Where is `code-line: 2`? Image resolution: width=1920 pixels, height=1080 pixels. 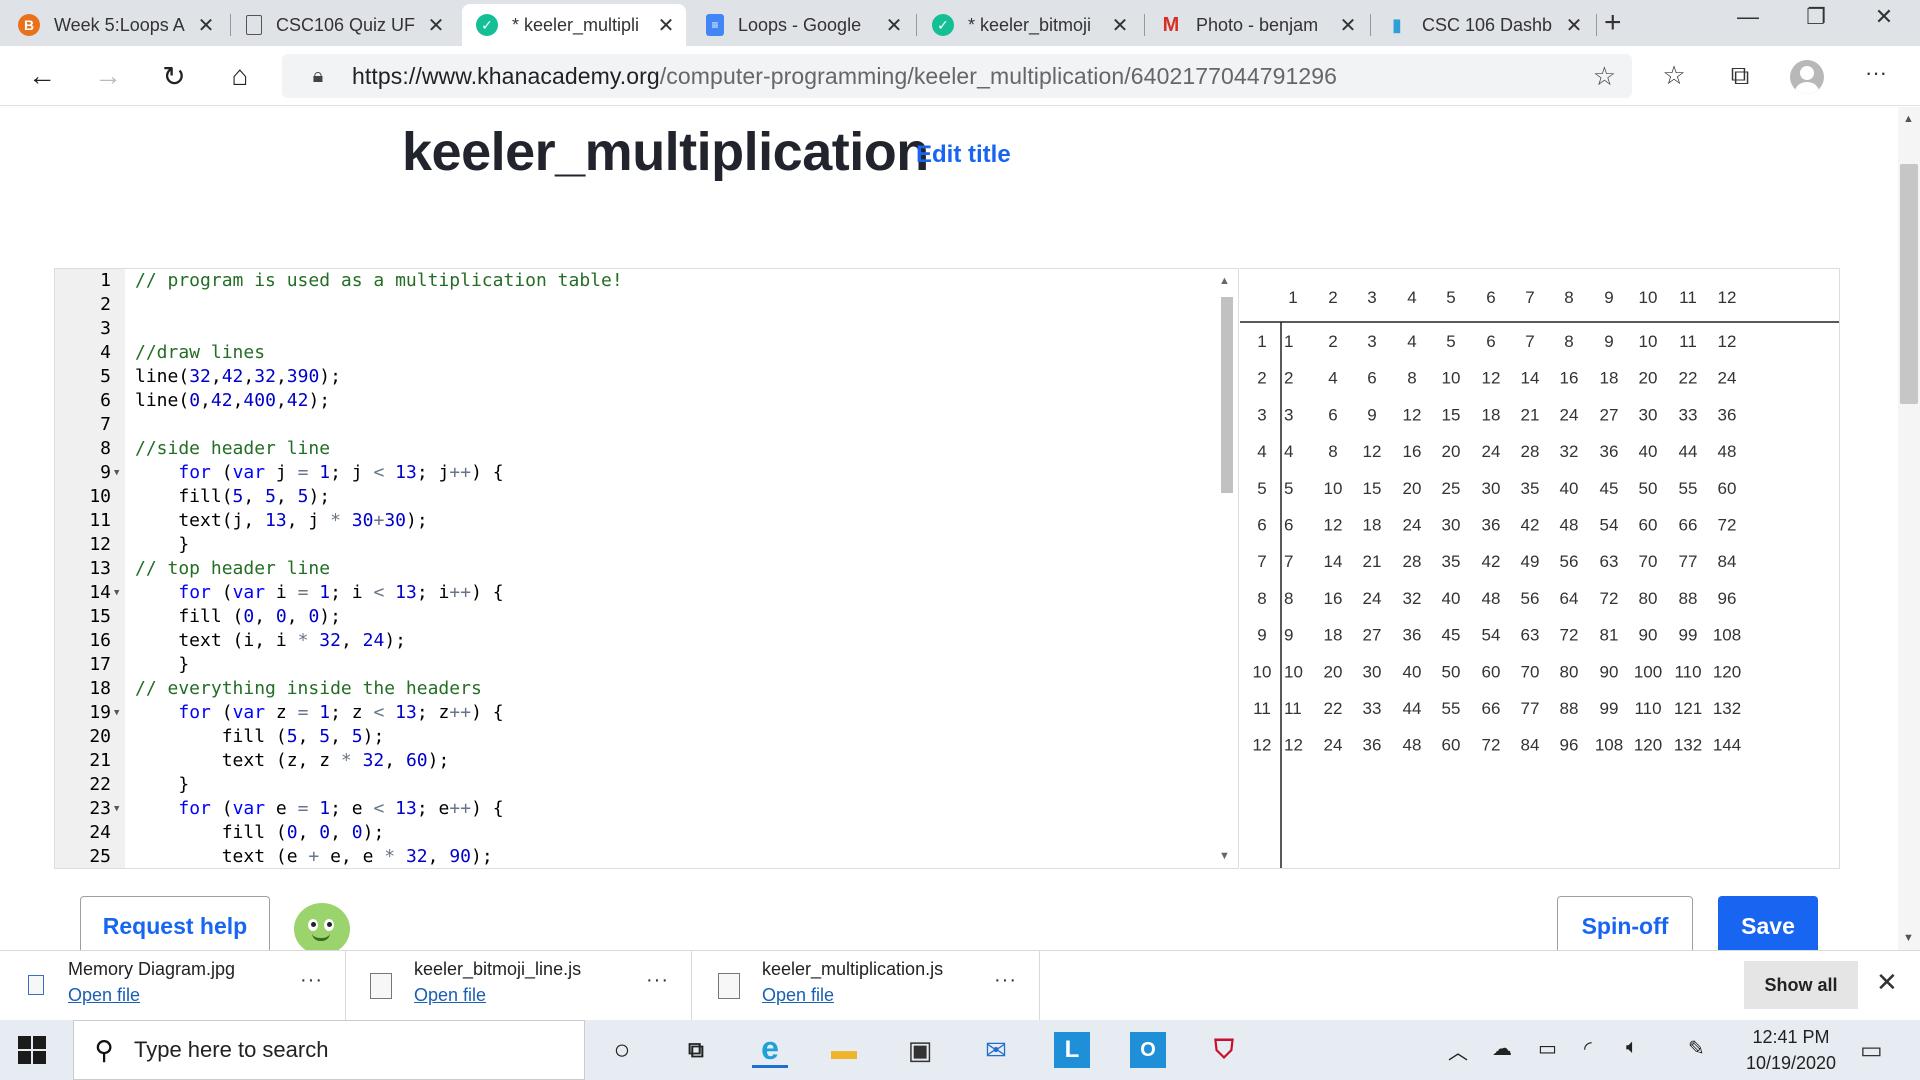 code-line: 2 is located at coordinates (635, 305).